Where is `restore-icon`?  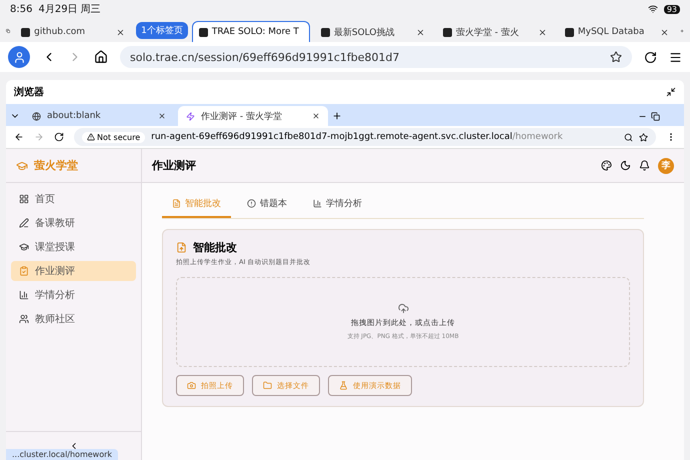
restore-icon is located at coordinates (655, 116).